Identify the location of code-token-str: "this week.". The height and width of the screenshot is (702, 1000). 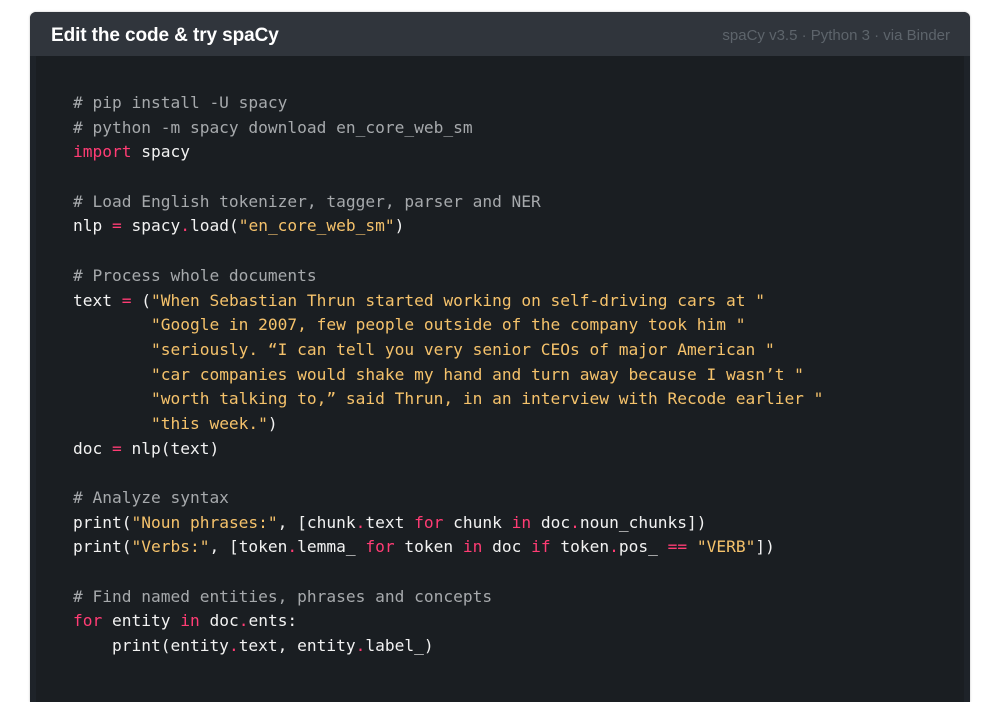
(209, 423).